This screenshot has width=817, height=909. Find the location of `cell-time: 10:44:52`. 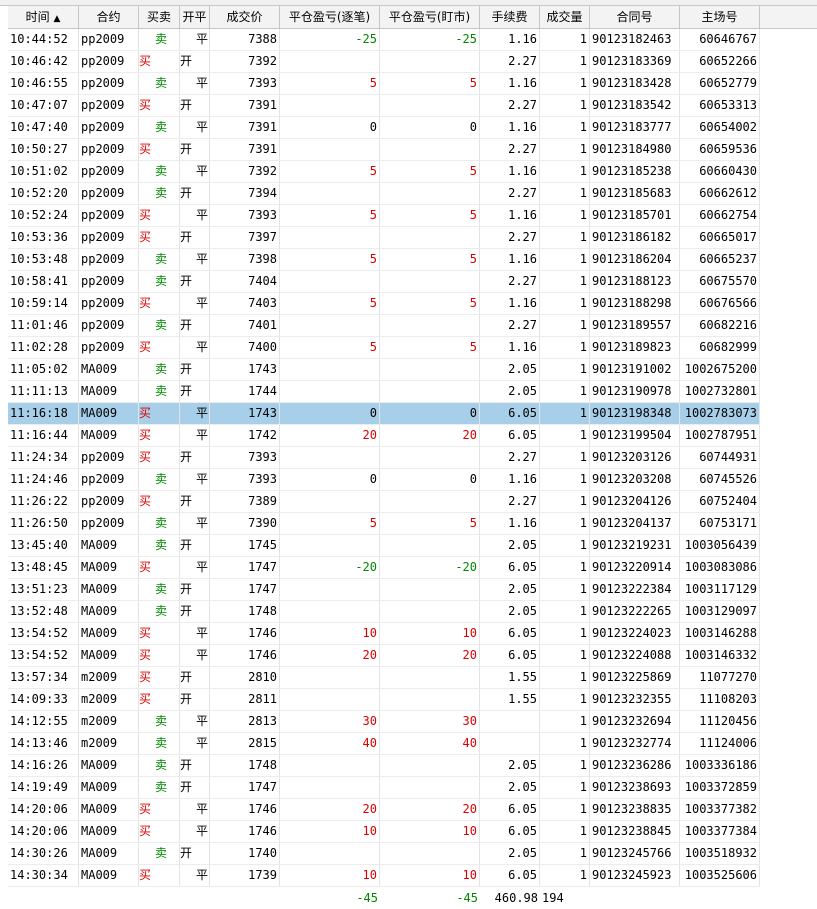

cell-time: 10:44:52 is located at coordinates (43, 39).